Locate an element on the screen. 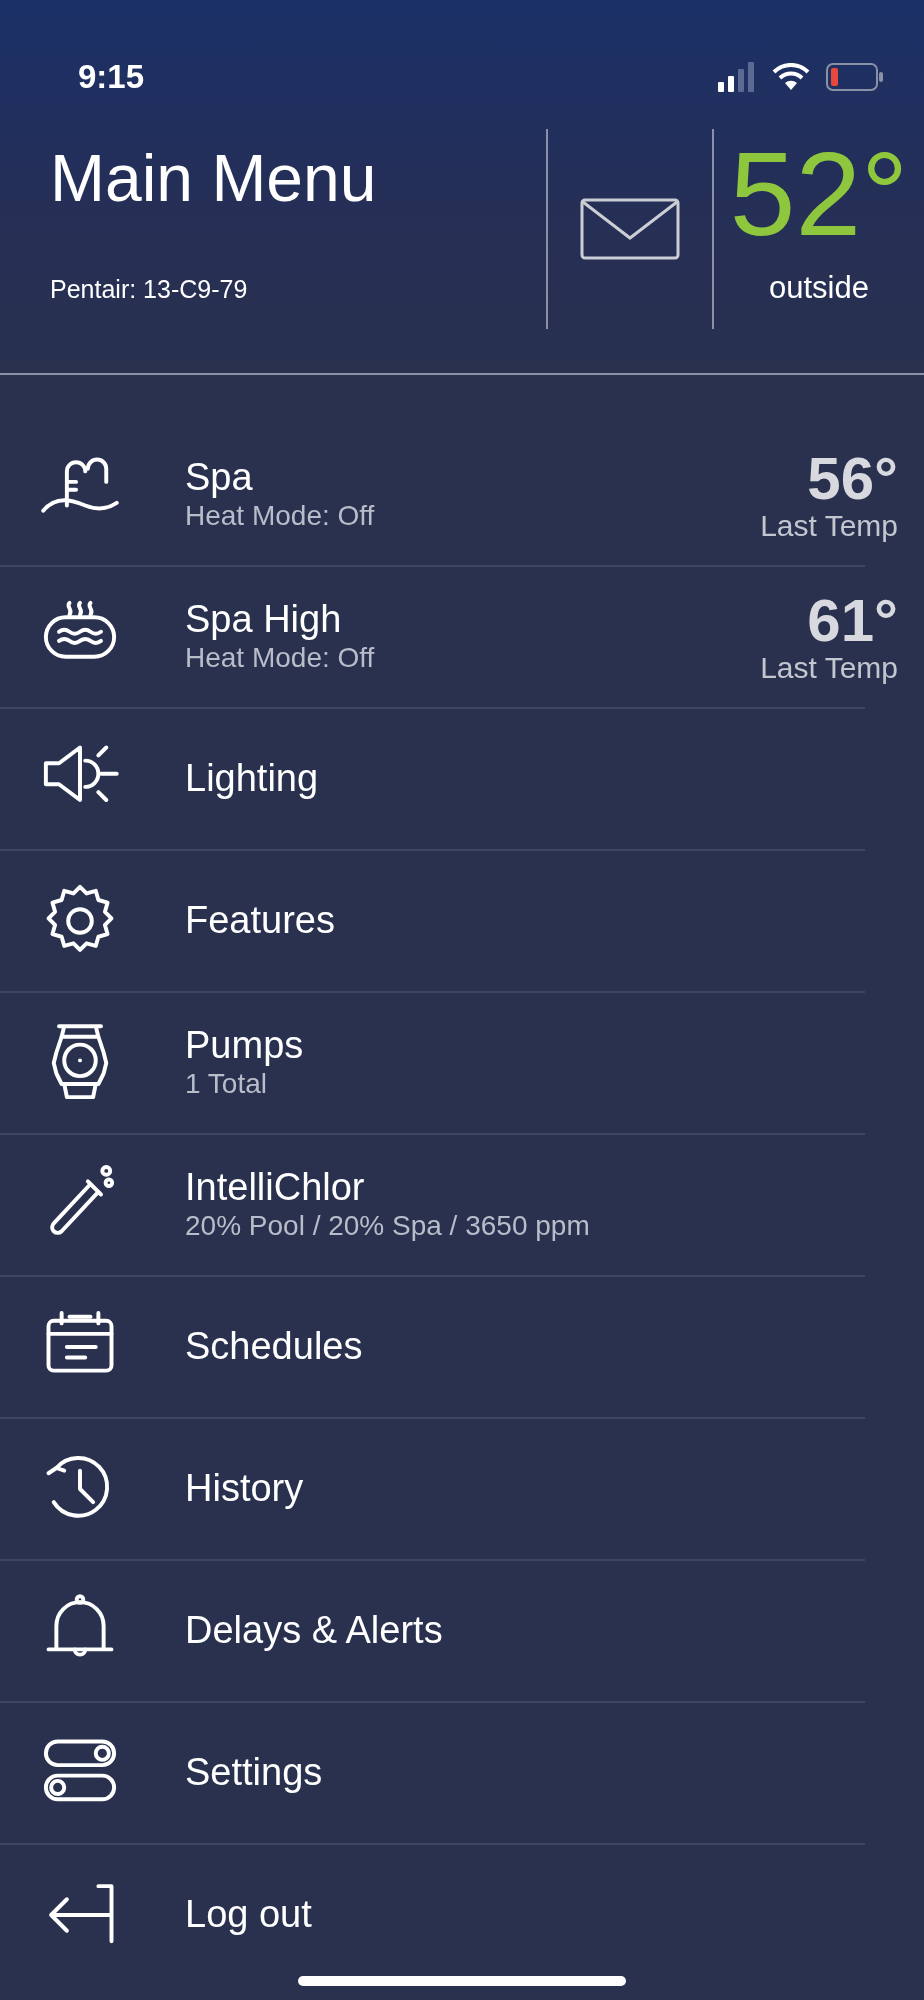 This screenshot has height=2000, width=924. menu-item-title: Log out is located at coordinates (249, 1915).